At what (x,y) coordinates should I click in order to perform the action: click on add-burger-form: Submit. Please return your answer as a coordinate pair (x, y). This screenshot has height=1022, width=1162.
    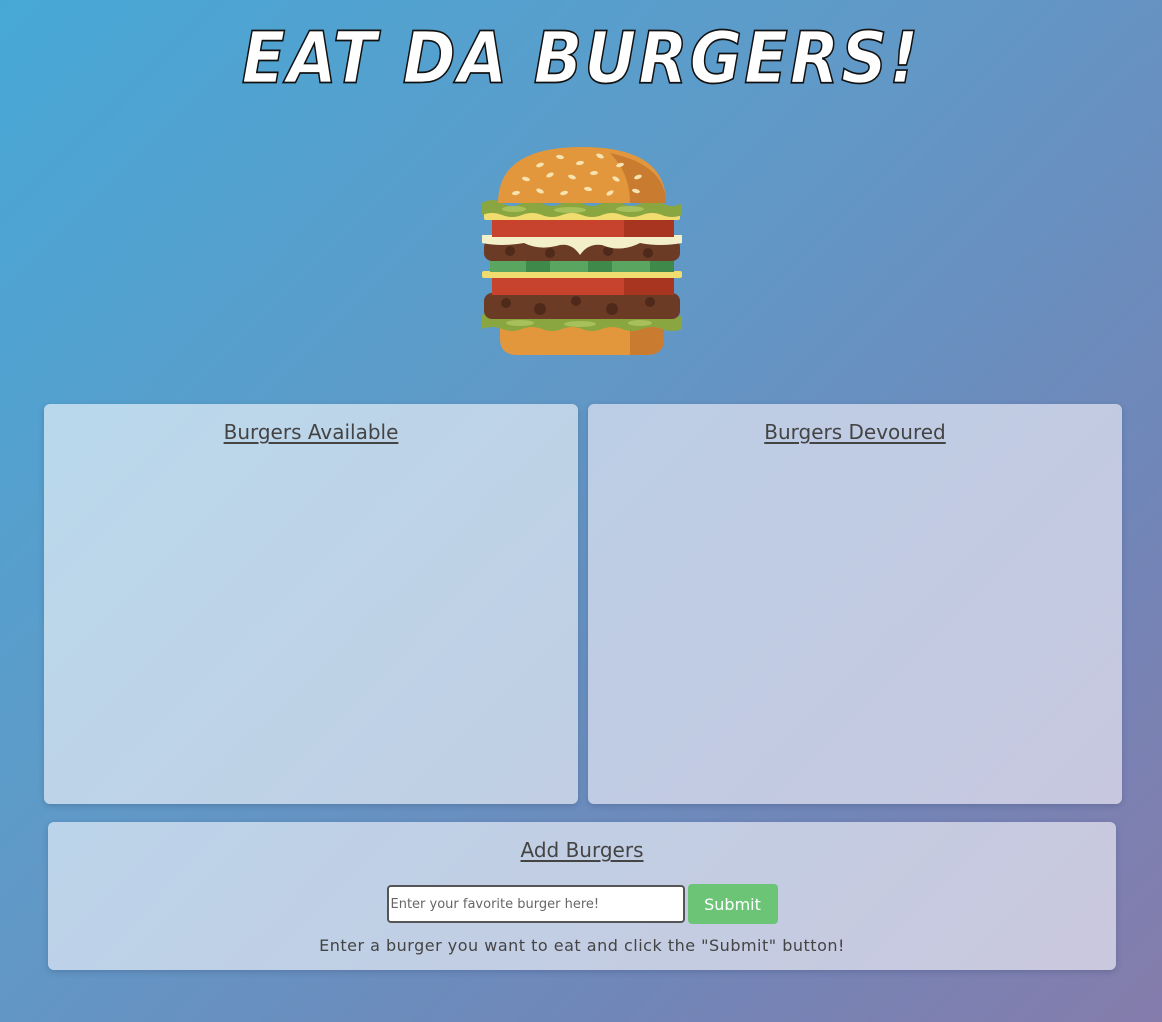
    Looking at the image, I should click on (582, 904).